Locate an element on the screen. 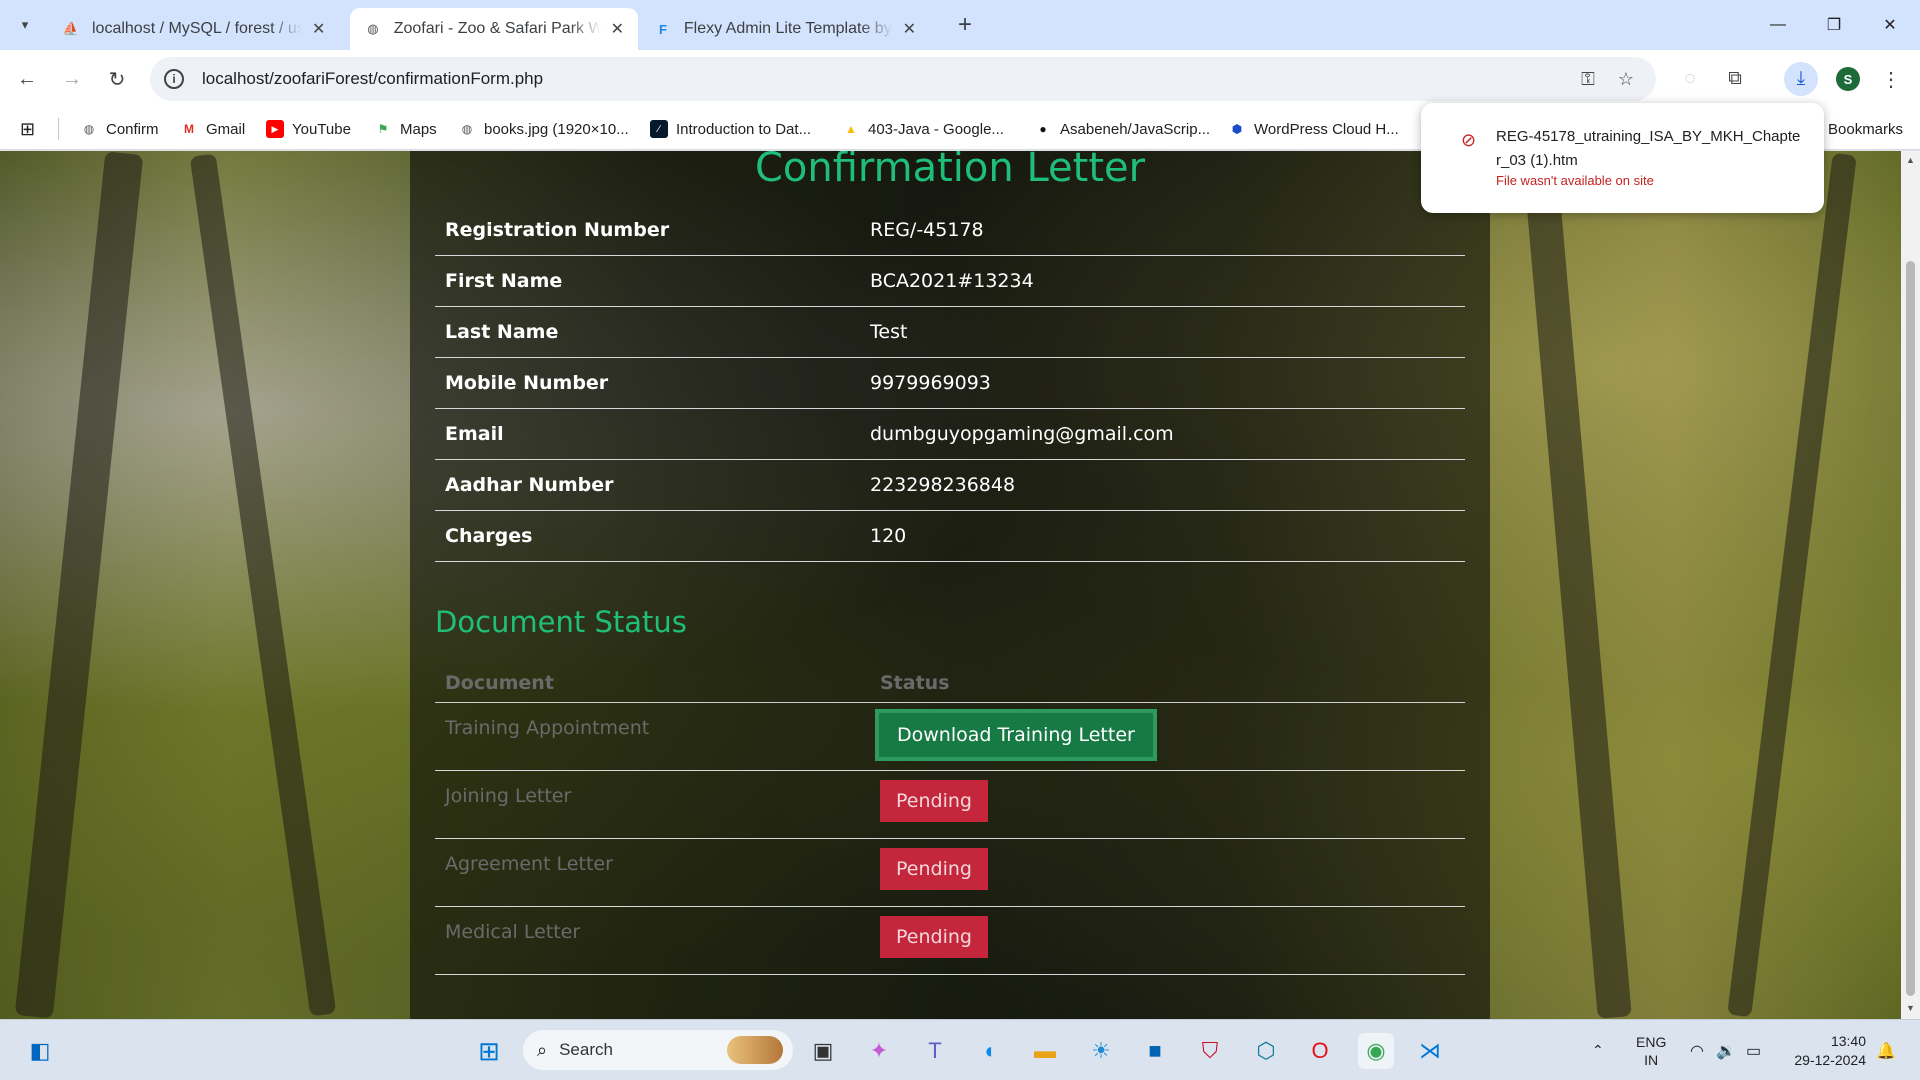 This screenshot has height=1080, width=1920. task-view-icon: ▣ is located at coordinates (823, 1051).